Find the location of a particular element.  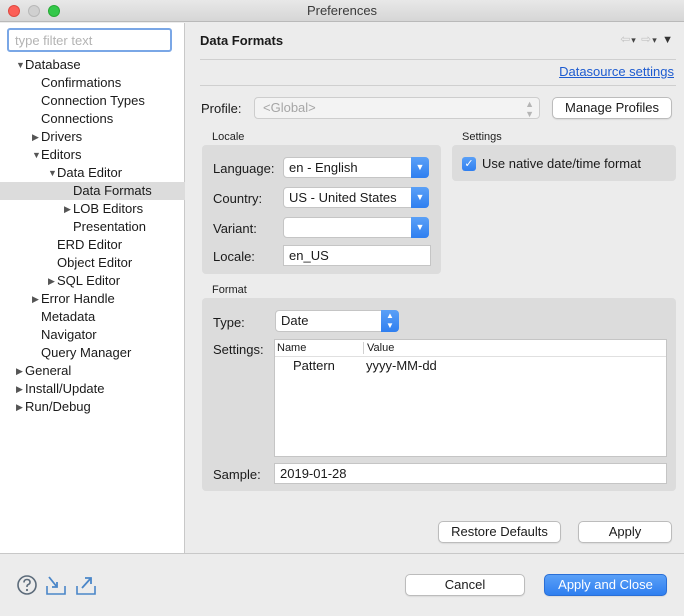

tree-item-navigator: Navigator is located at coordinates (92, 335).